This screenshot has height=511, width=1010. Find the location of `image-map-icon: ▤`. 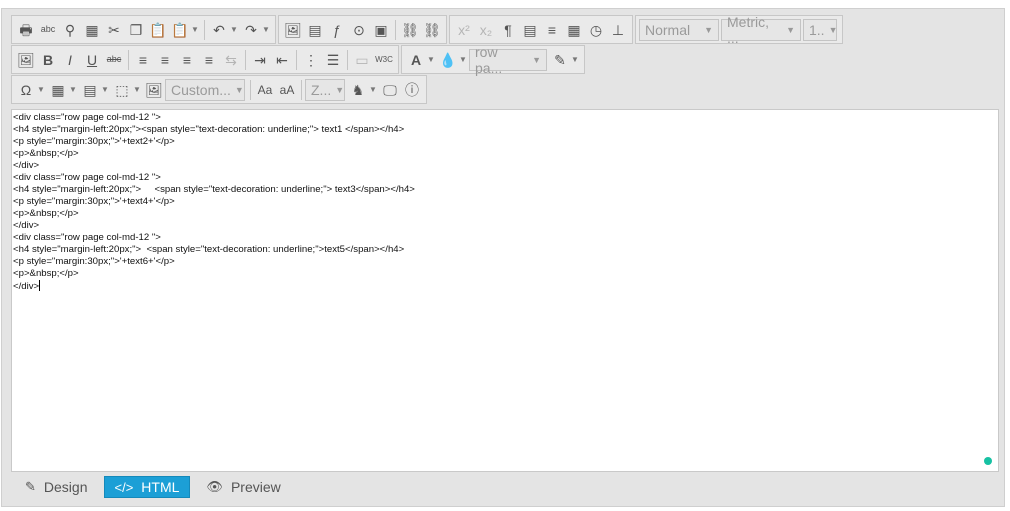

image-map-icon: ▤ is located at coordinates (315, 30).